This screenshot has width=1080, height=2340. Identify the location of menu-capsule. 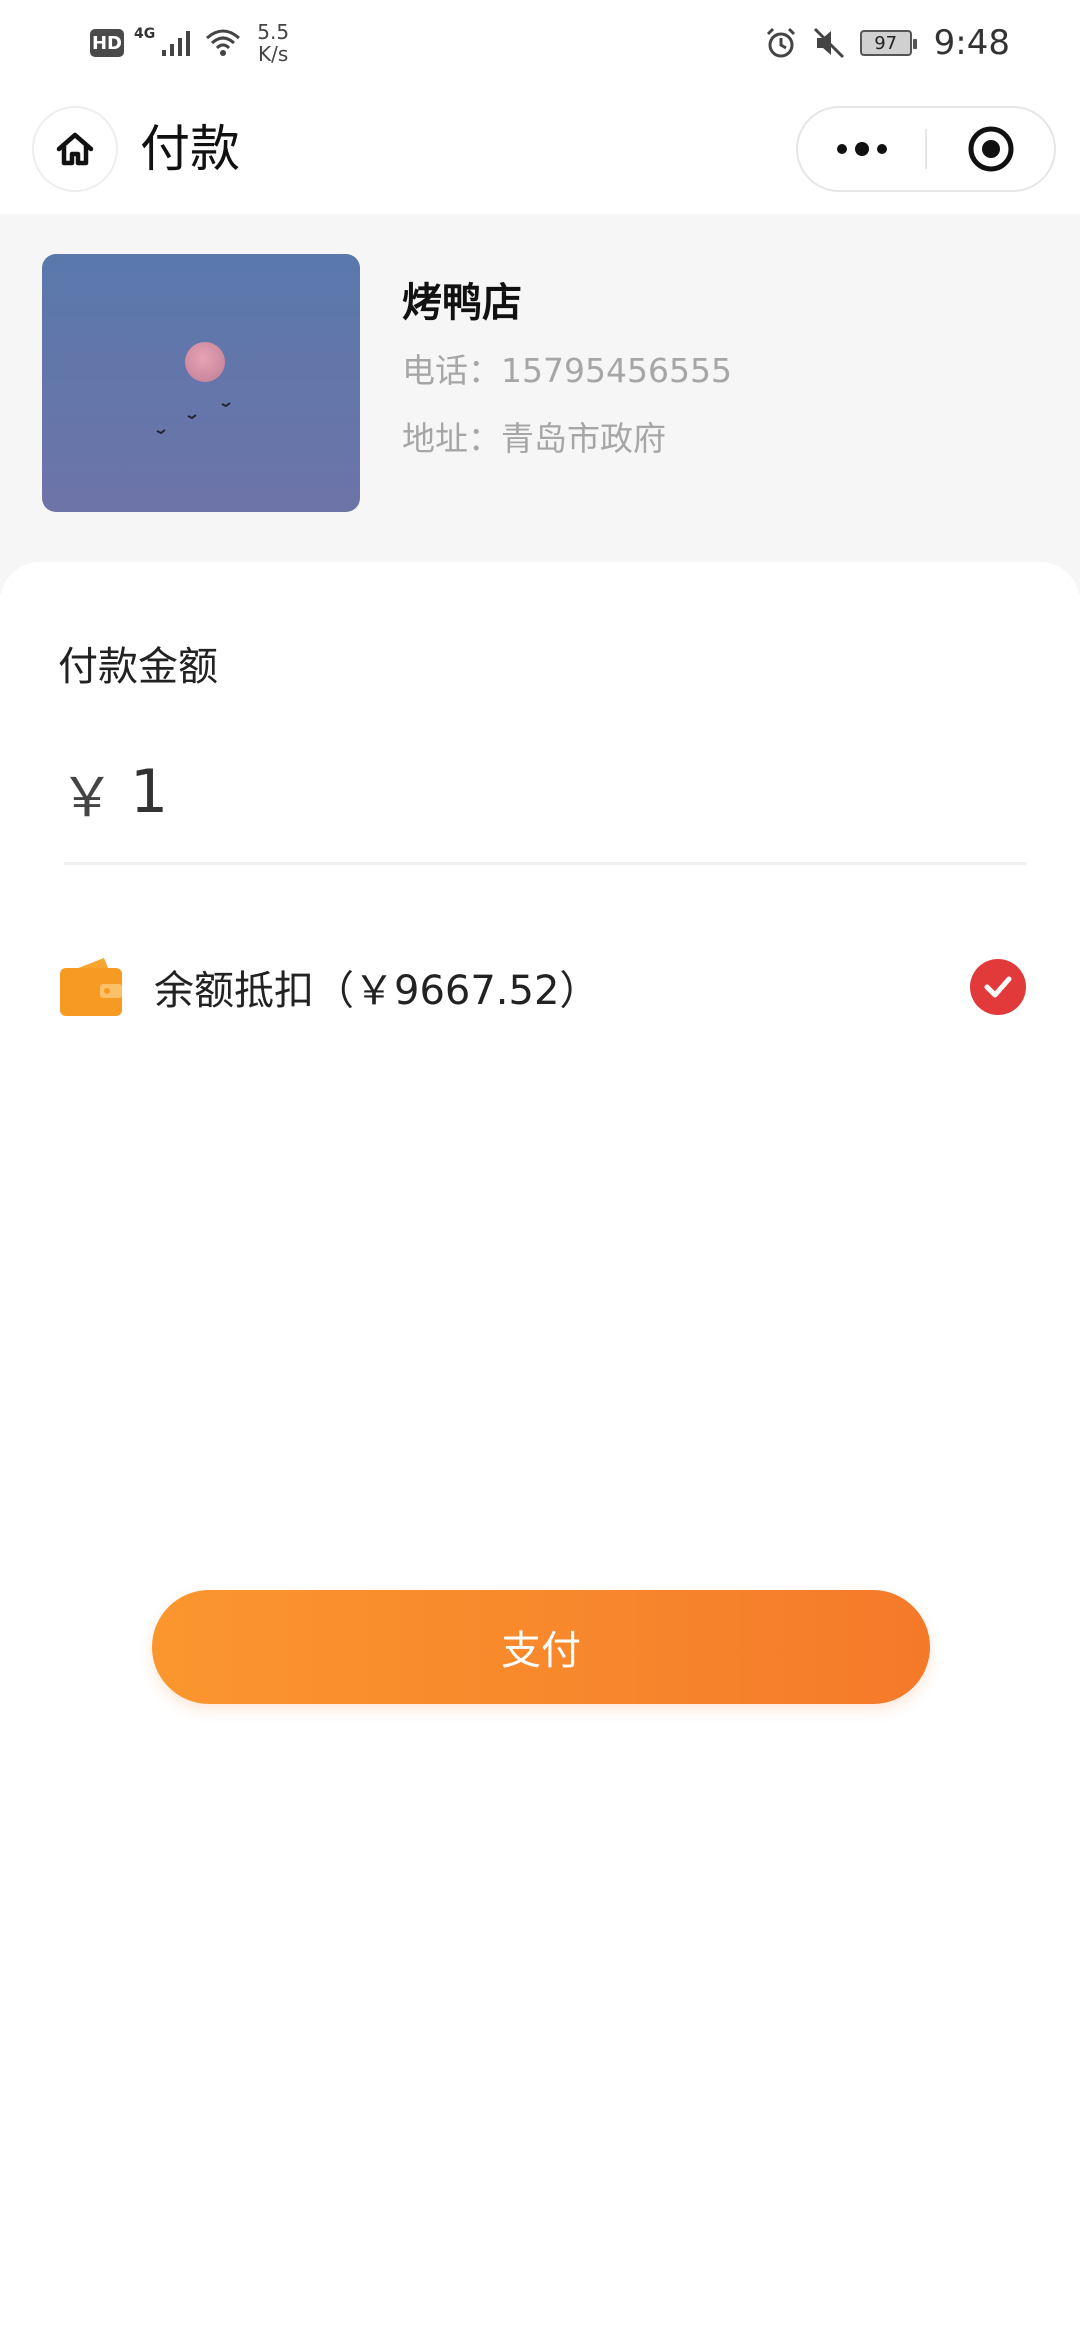
(926, 149).